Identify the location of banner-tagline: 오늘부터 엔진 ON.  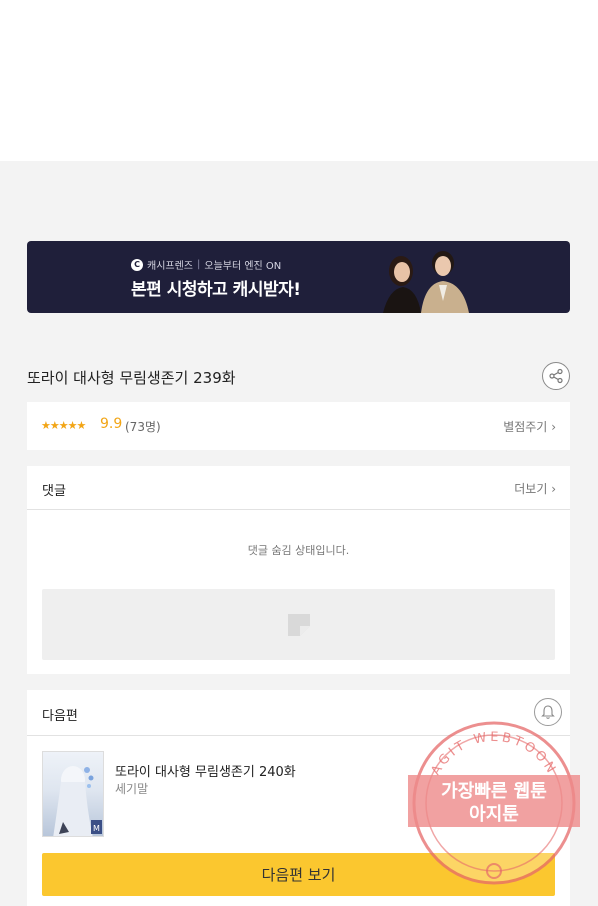
(243, 266).